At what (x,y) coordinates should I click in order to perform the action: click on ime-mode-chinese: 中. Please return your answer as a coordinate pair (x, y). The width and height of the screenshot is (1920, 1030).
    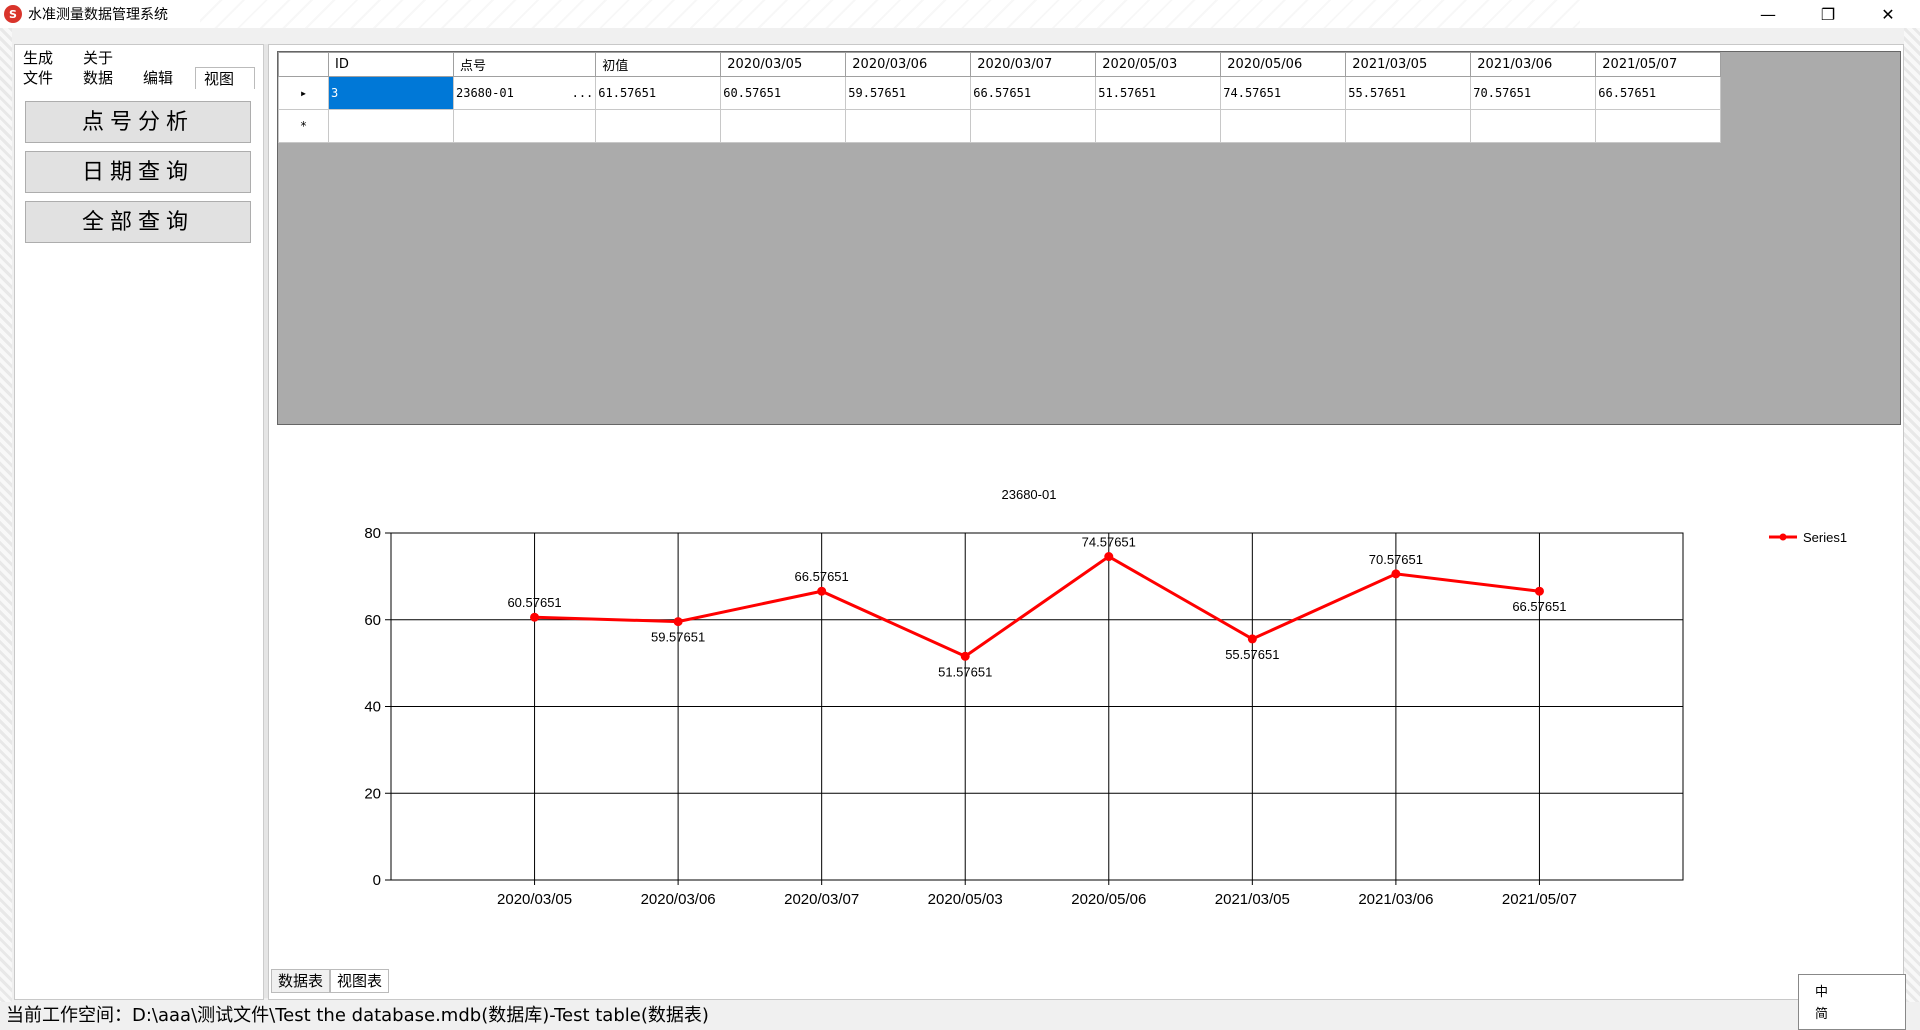
    Looking at the image, I should click on (1822, 992).